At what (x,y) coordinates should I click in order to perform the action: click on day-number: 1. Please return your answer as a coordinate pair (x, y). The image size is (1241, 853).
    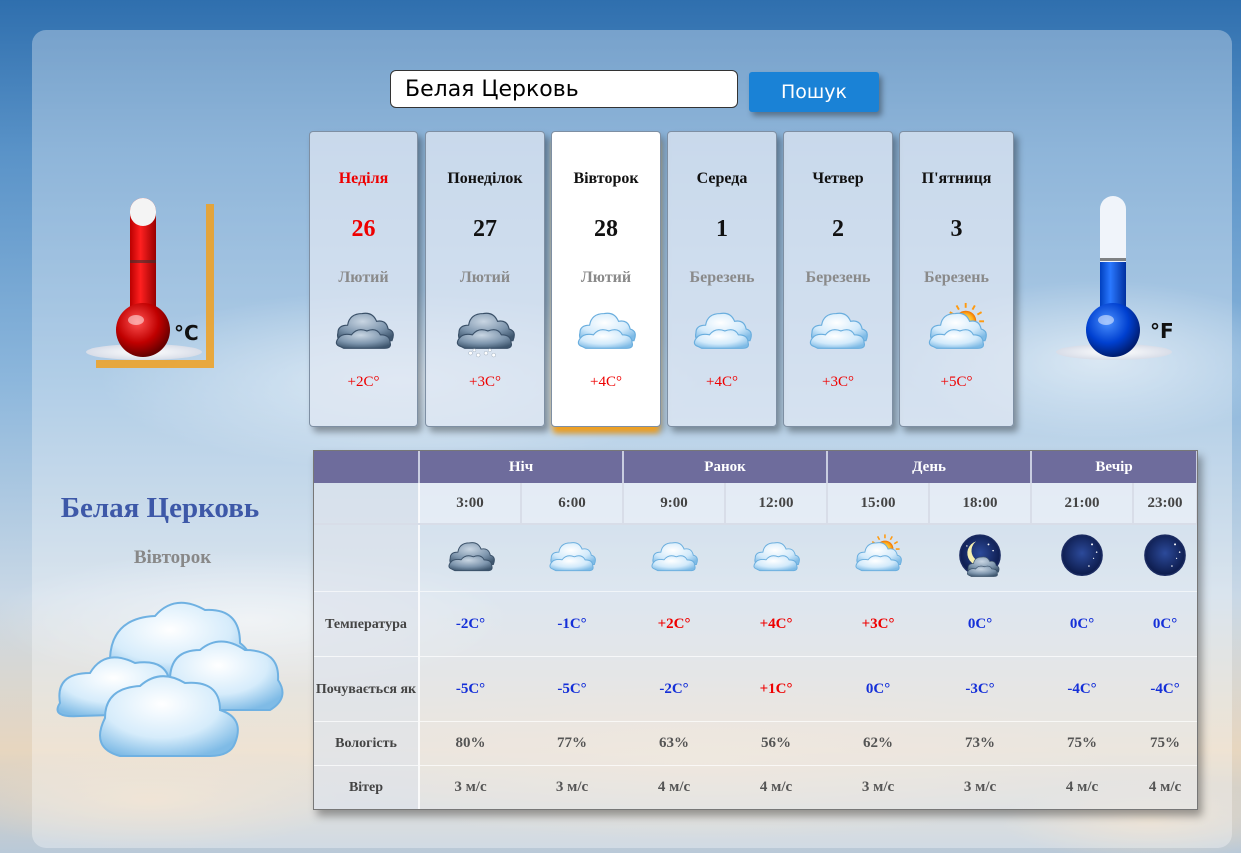
    Looking at the image, I should click on (722, 229).